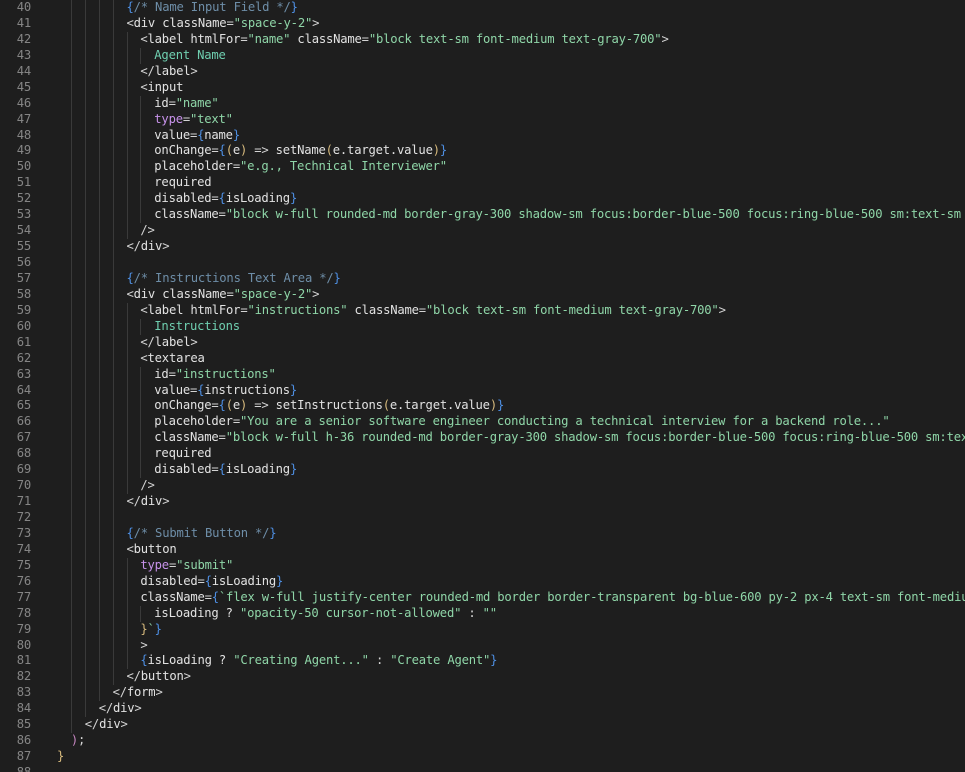 This screenshot has height=772, width=965. I want to click on code-line: 75 type="submit", so click(482, 565).